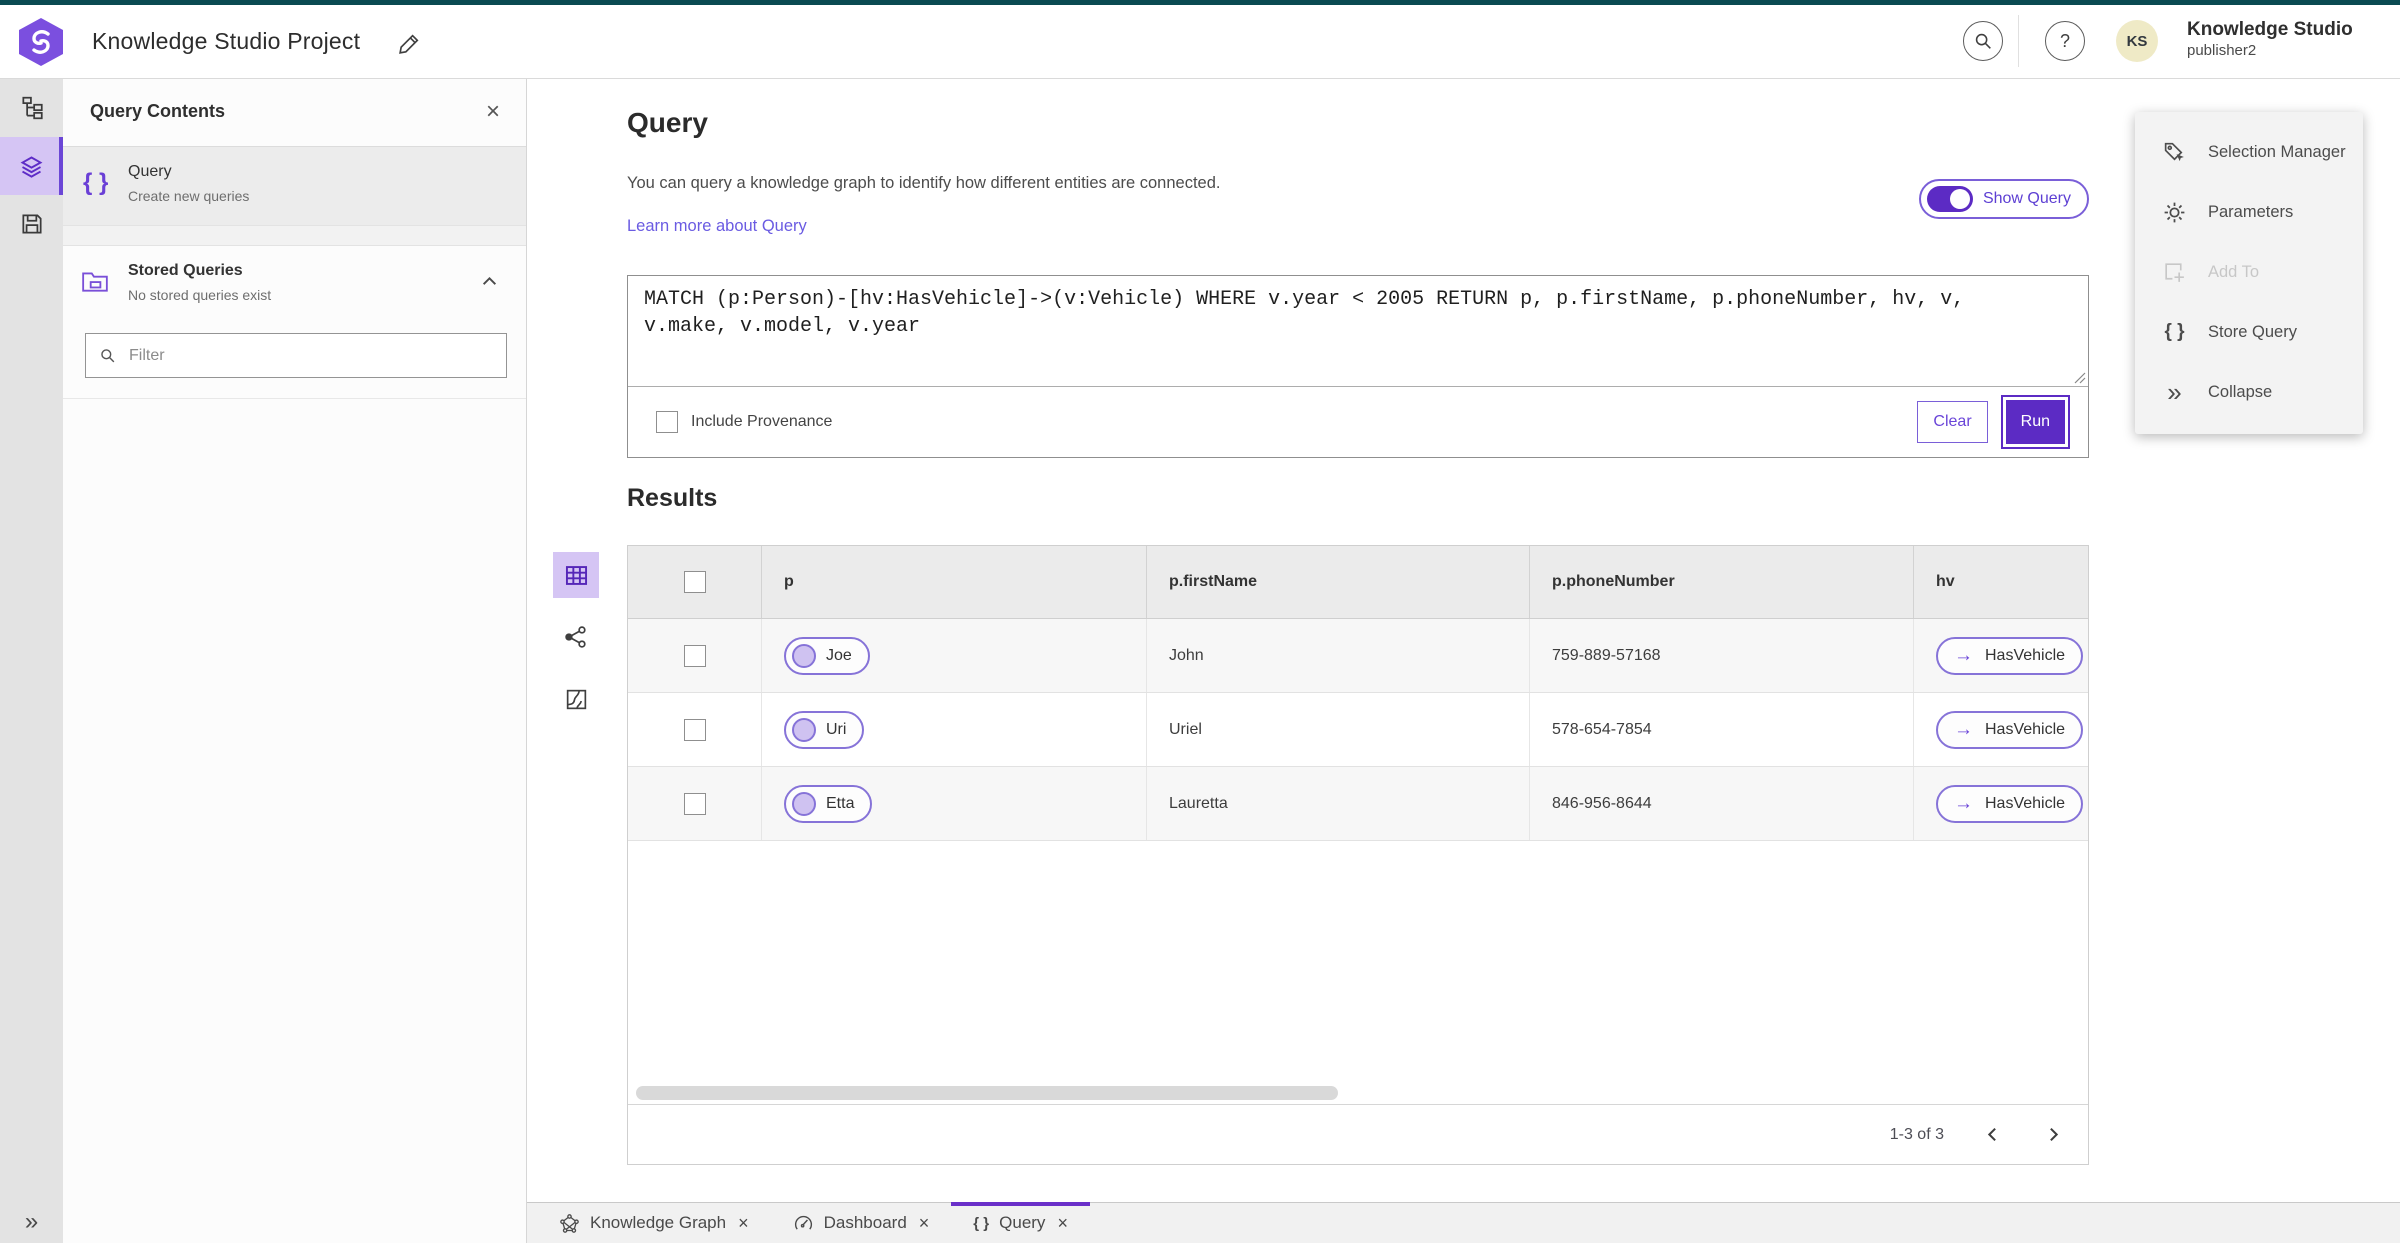 The height and width of the screenshot is (1243, 2400). What do you see at coordinates (2000, 582) in the screenshot?
I see `column-header-hv: hv` at bounding box center [2000, 582].